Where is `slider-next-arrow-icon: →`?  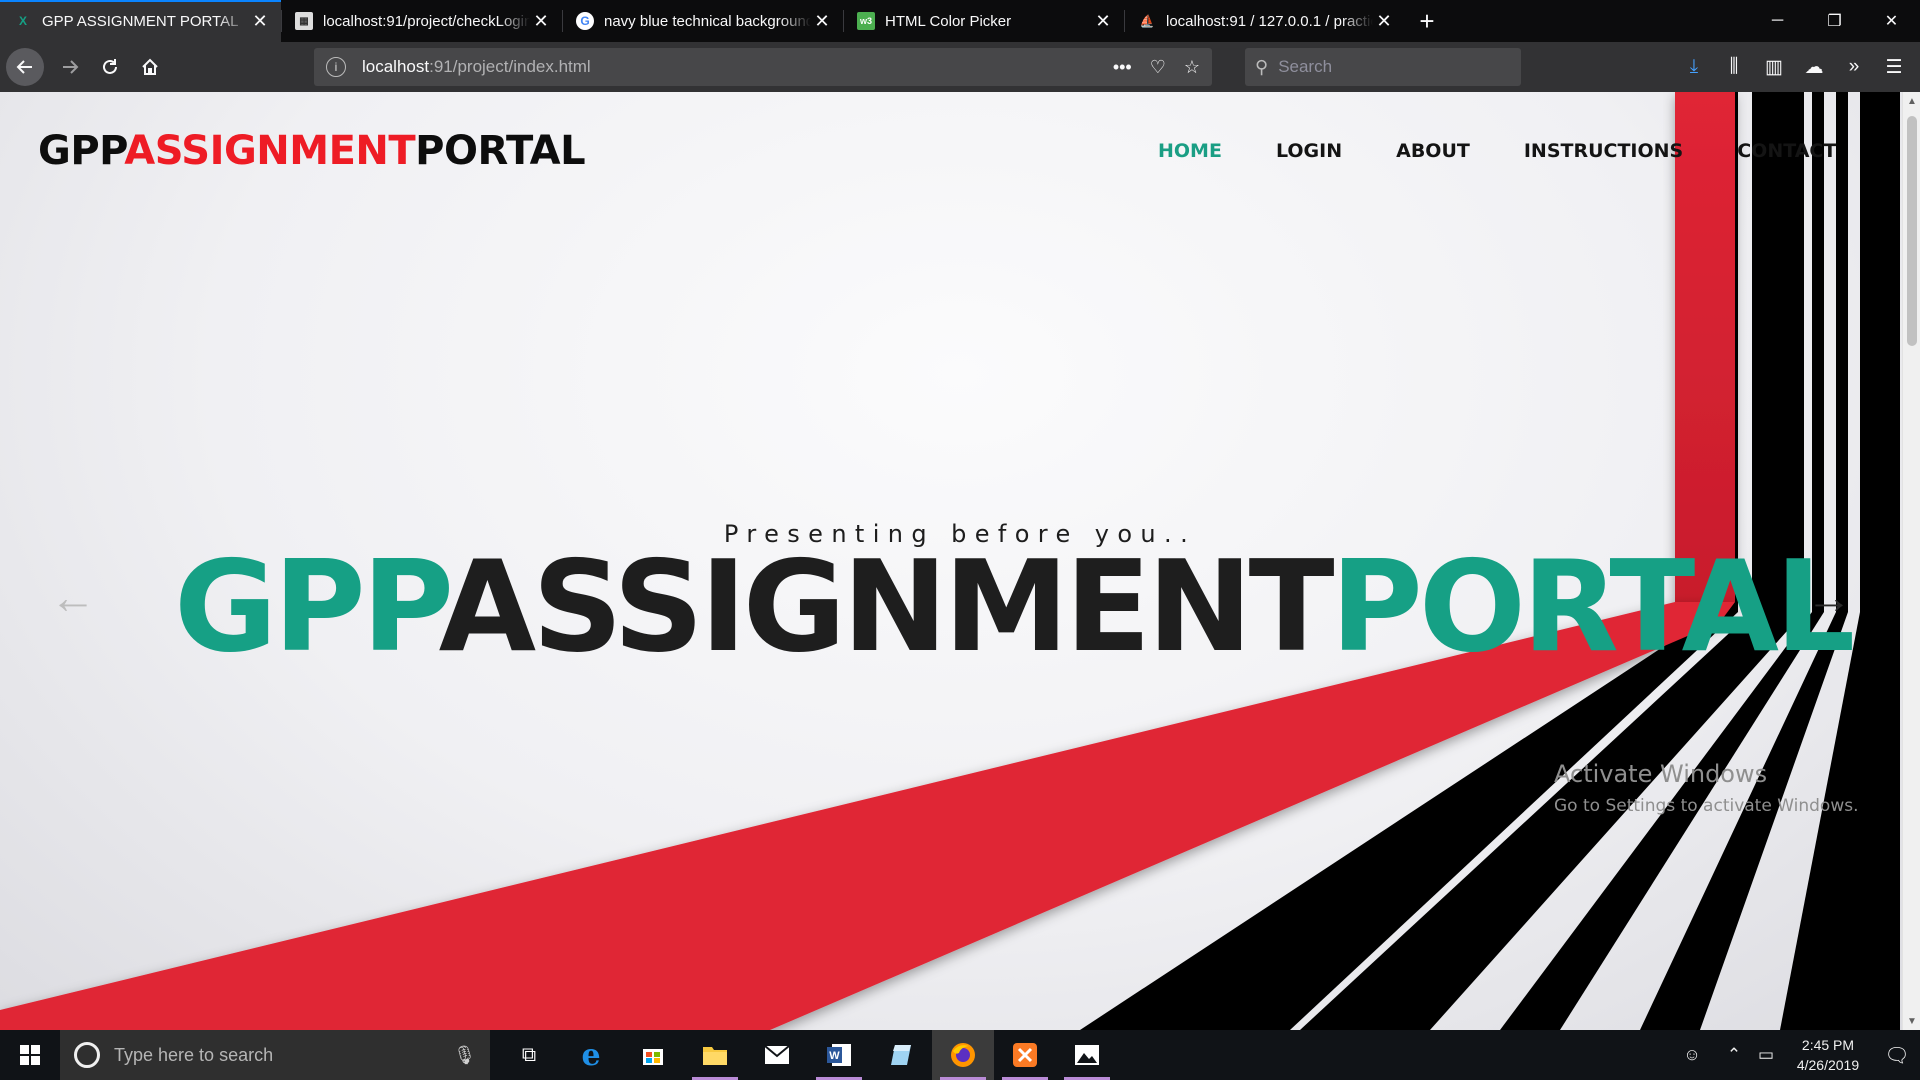
slider-next-arrow-icon: → is located at coordinates (1829, 597).